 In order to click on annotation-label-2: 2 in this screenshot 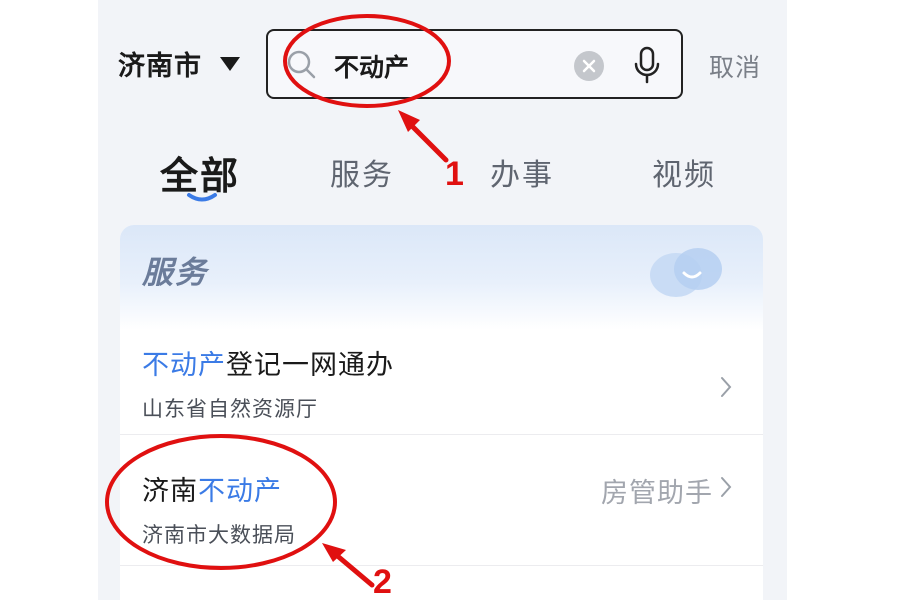, I will do `click(382, 582)`.